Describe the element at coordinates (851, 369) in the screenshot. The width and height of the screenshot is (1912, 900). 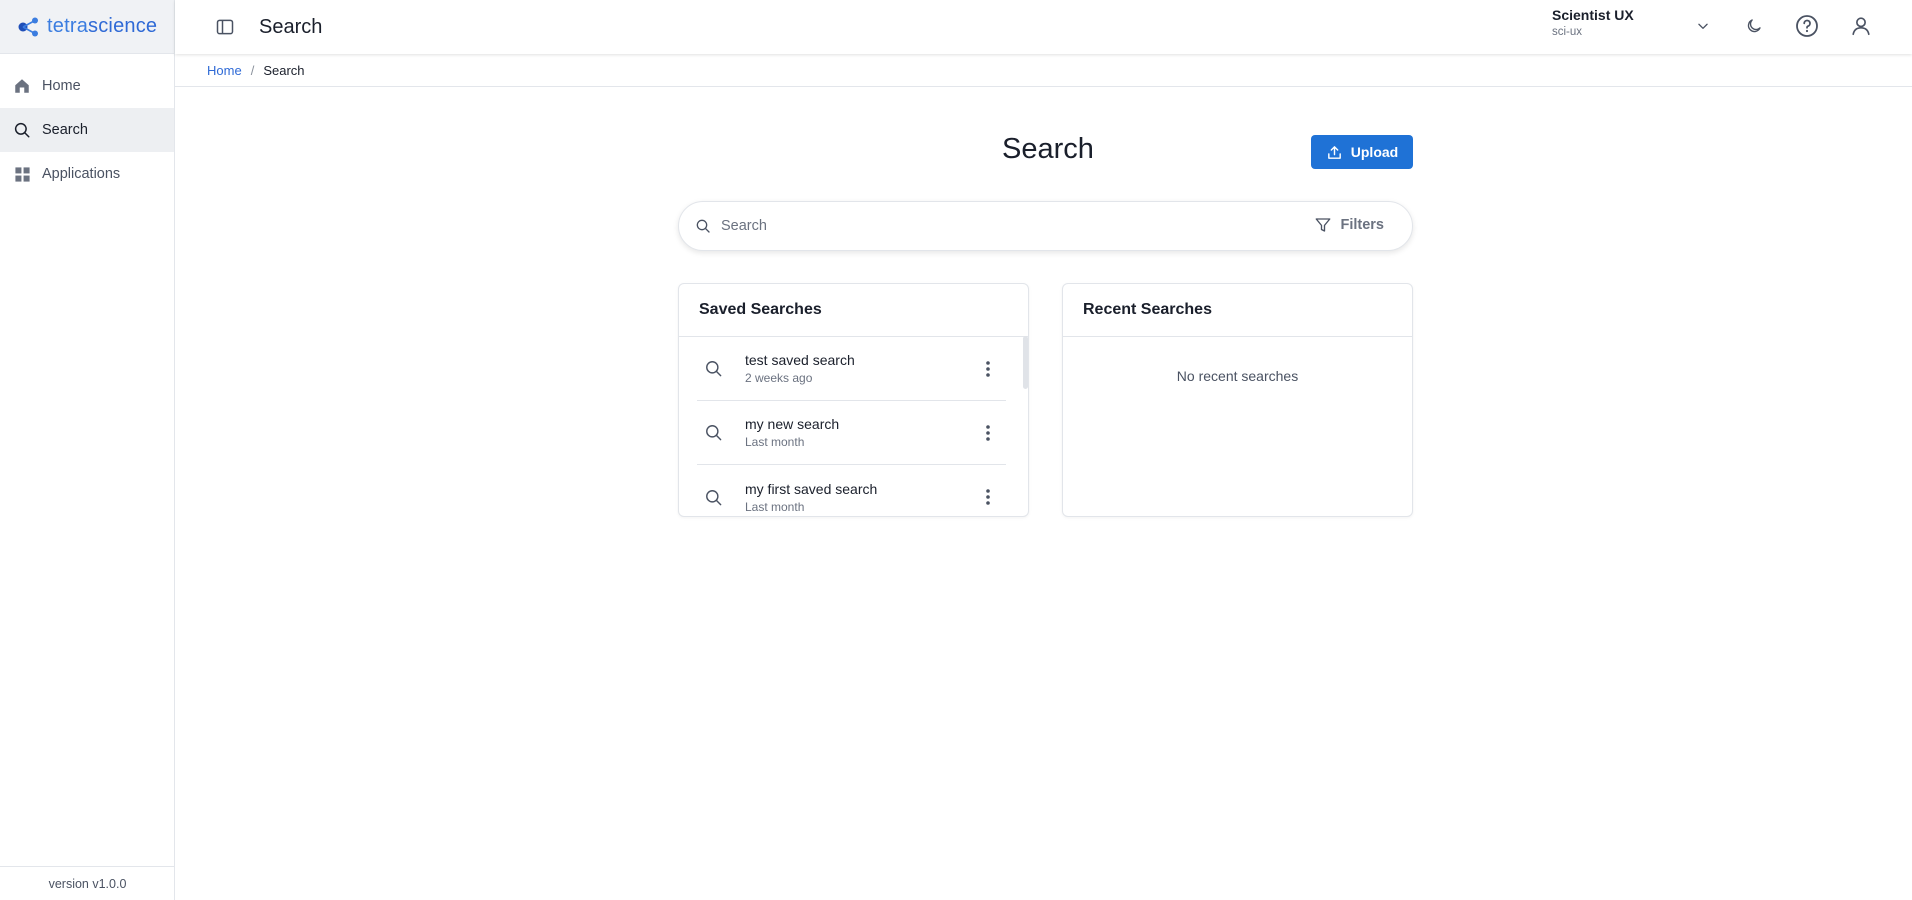
I see `saved-search-item: test saved search 2 weeks ago` at that location.